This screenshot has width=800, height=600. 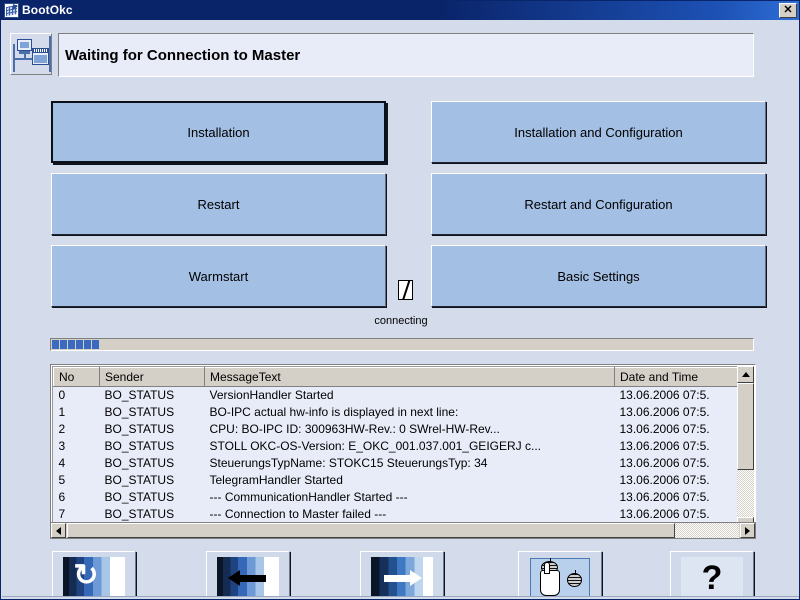 I want to click on restart-and-configuration-button-label: Restart and Configuration, so click(x=598, y=204).